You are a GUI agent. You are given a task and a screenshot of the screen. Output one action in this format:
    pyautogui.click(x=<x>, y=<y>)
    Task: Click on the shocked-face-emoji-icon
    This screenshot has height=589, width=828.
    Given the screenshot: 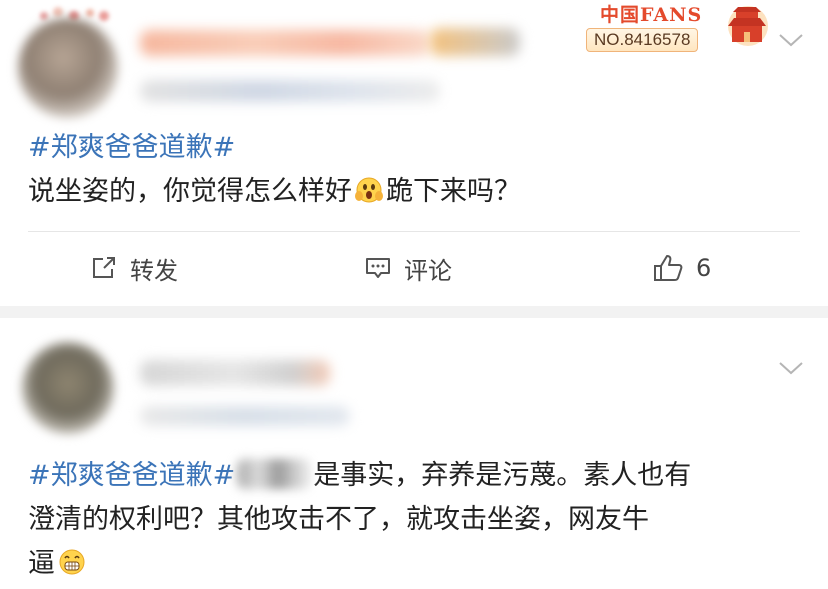 What is the action you would take?
    pyautogui.click(x=369, y=190)
    